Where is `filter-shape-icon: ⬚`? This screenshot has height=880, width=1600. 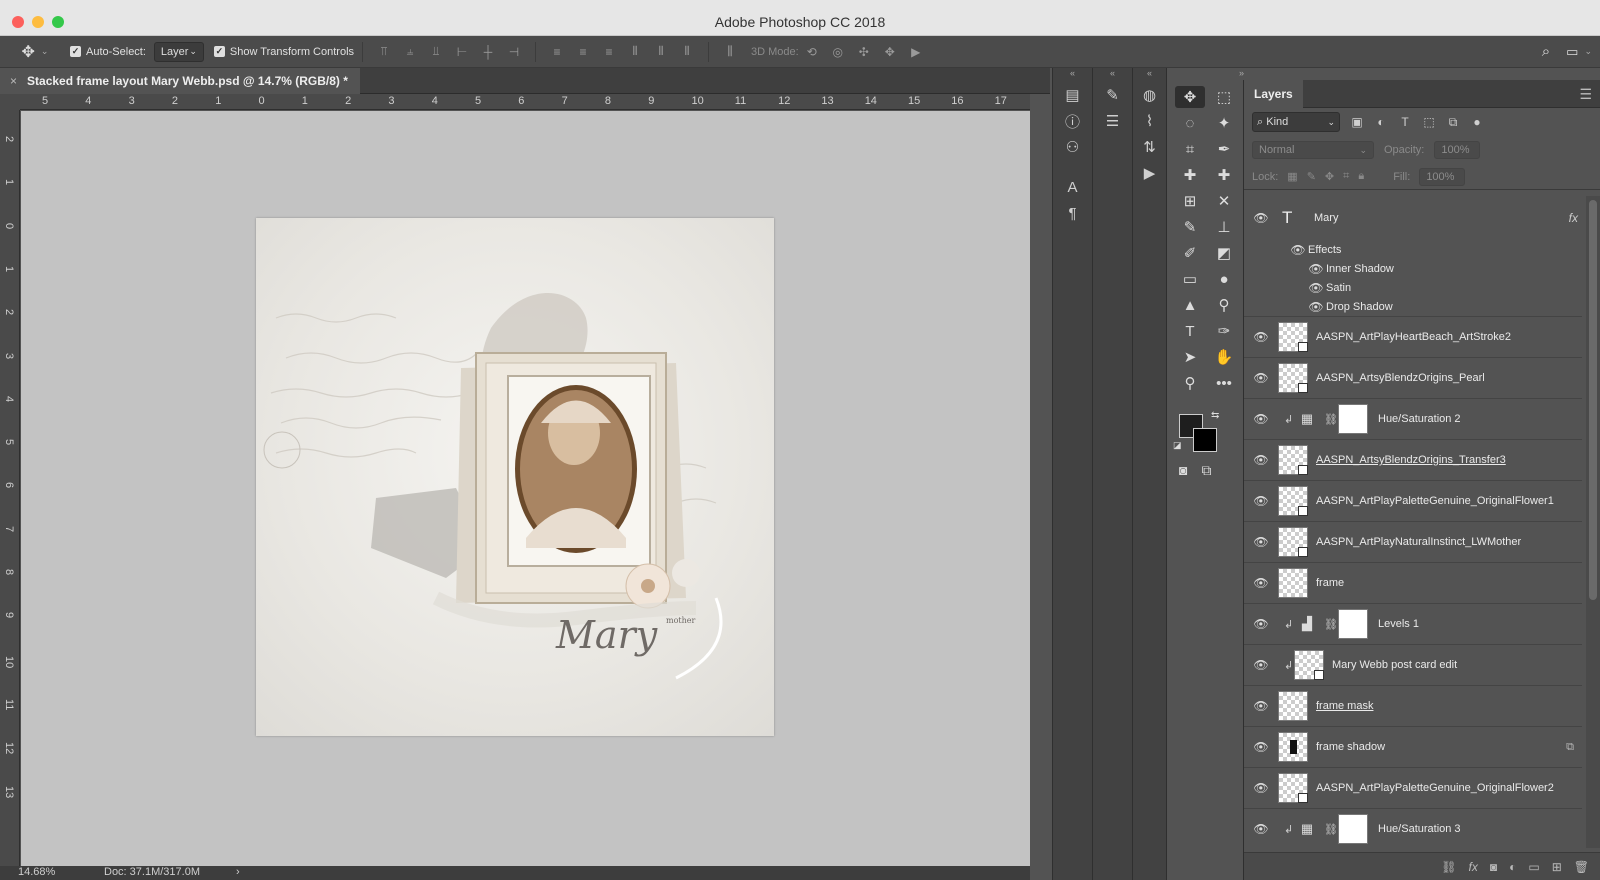
filter-shape-icon: ⬚ is located at coordinates (1429, 122).